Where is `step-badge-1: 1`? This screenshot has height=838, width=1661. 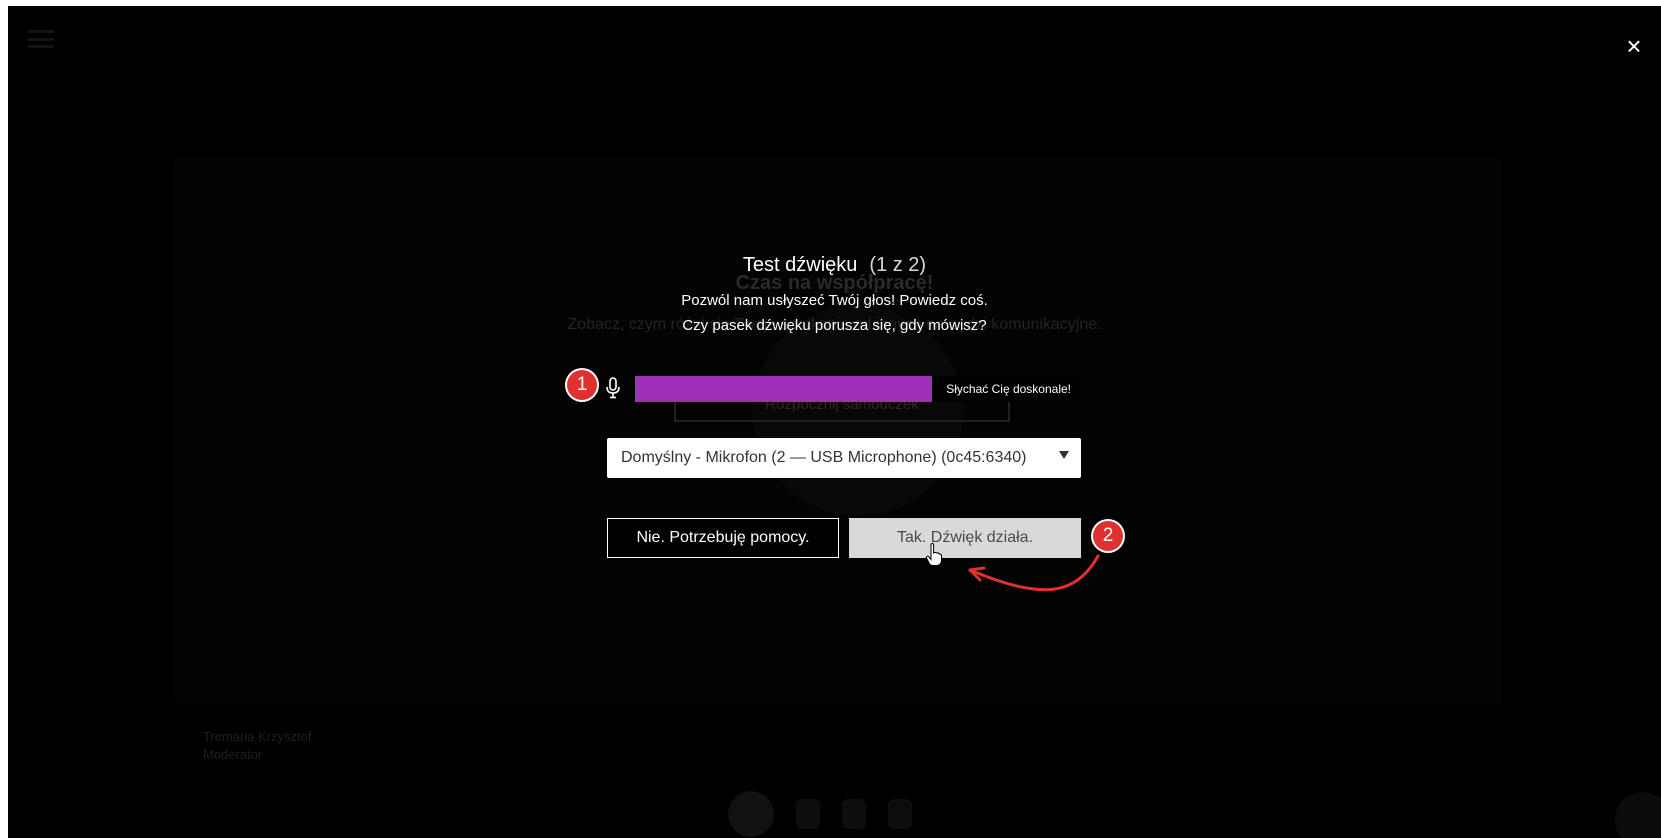
step-badge-1: 1 is located at coordinates (582, 385).